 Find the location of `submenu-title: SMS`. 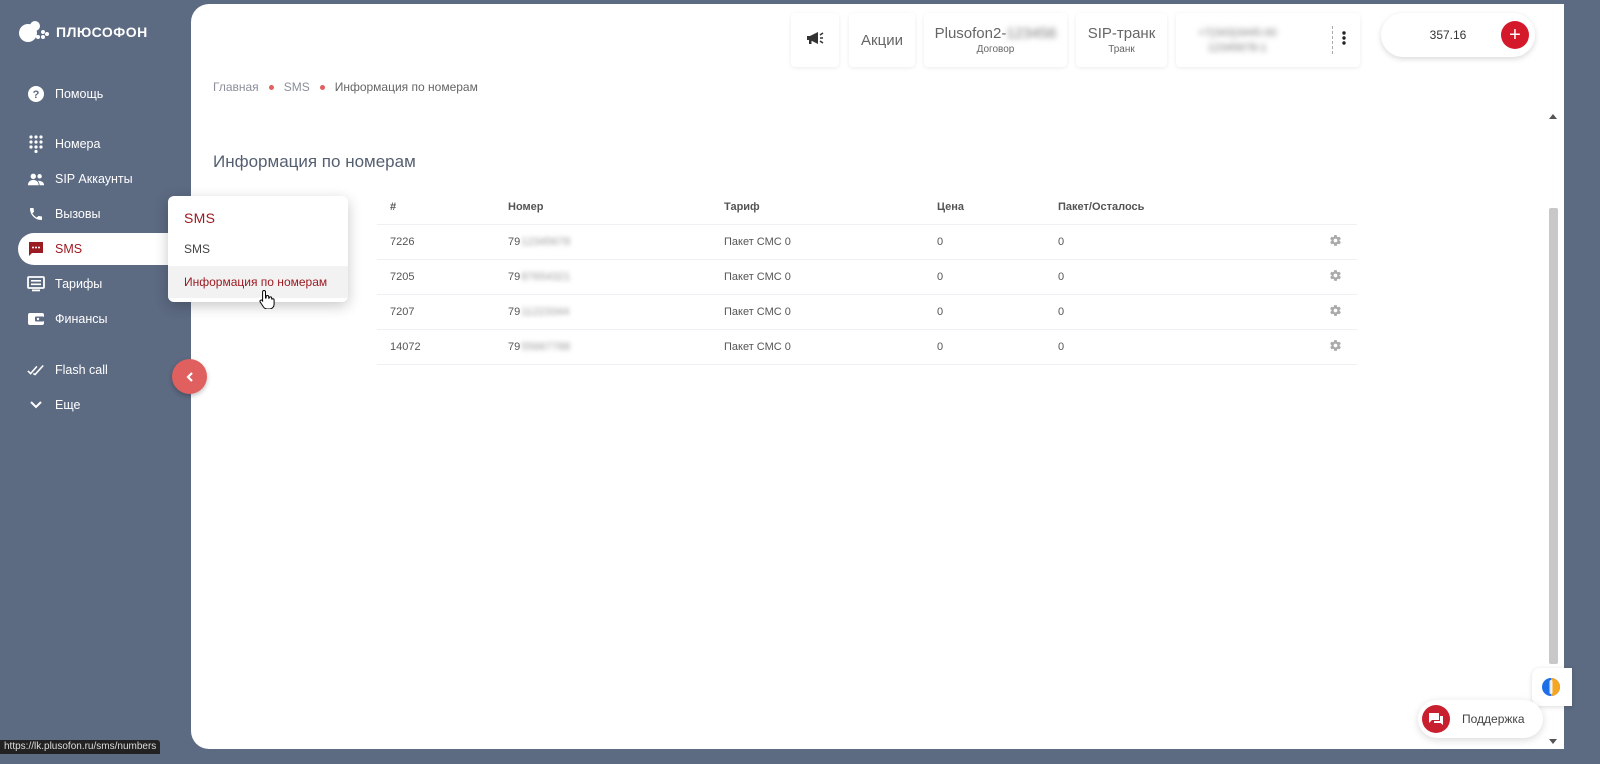

submenu-title: SMS is located at coordinates (200, 218).